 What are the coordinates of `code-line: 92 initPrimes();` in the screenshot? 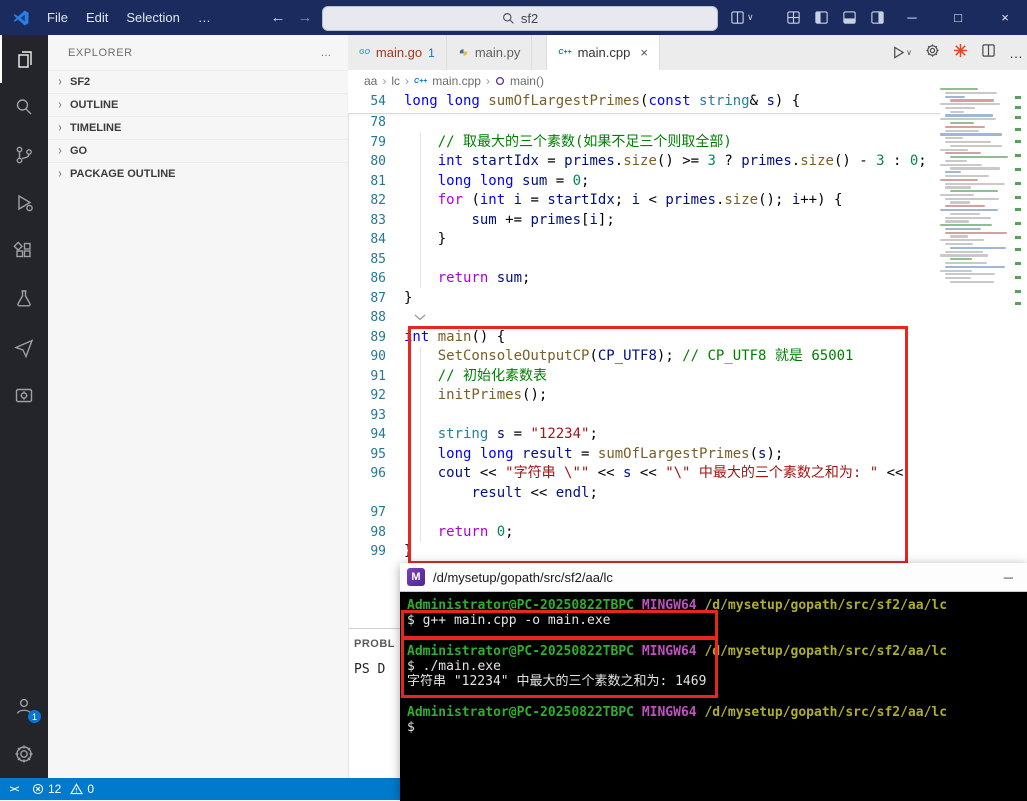 It's located at (644, 396).